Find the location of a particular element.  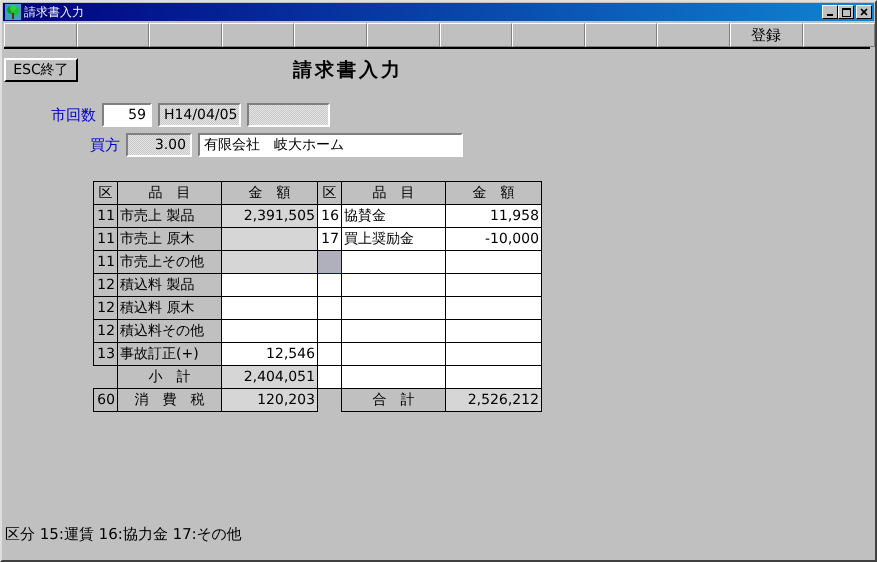

input-field: 59 is located at coordinates (127, 115).